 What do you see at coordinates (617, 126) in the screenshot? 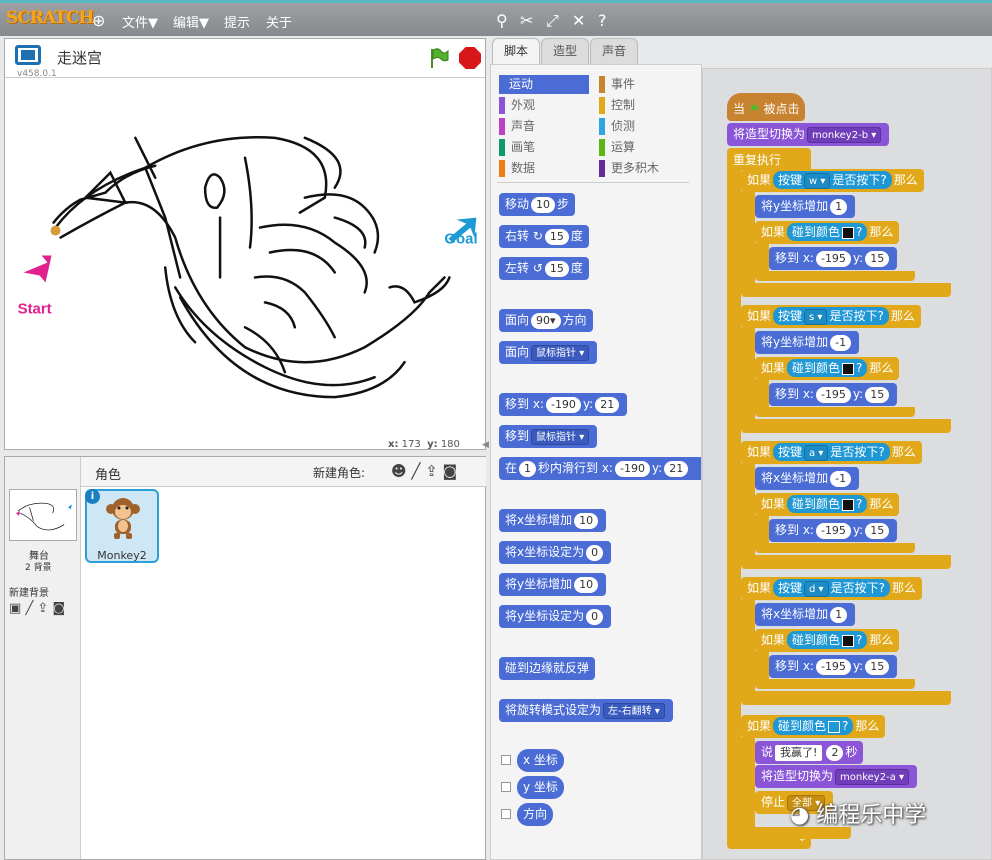
I see `category-sensing: 侦测` at bounding box center [617, 126].